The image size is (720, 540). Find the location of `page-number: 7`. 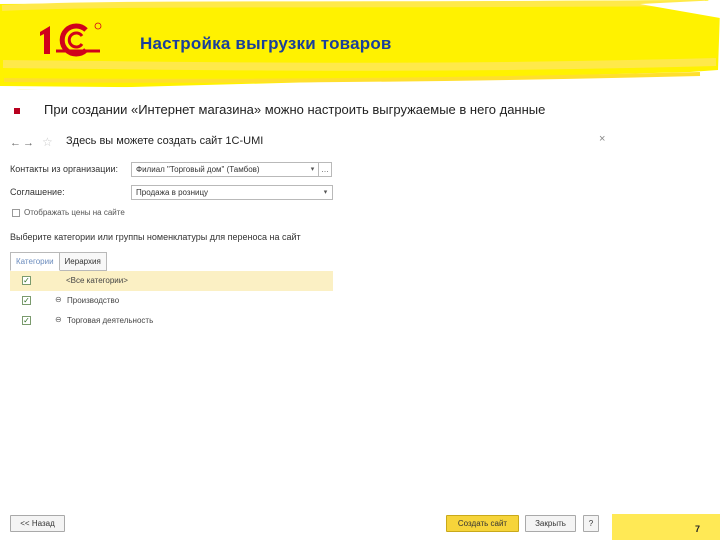

page-number: 7 is located at coordinates (698, 529).